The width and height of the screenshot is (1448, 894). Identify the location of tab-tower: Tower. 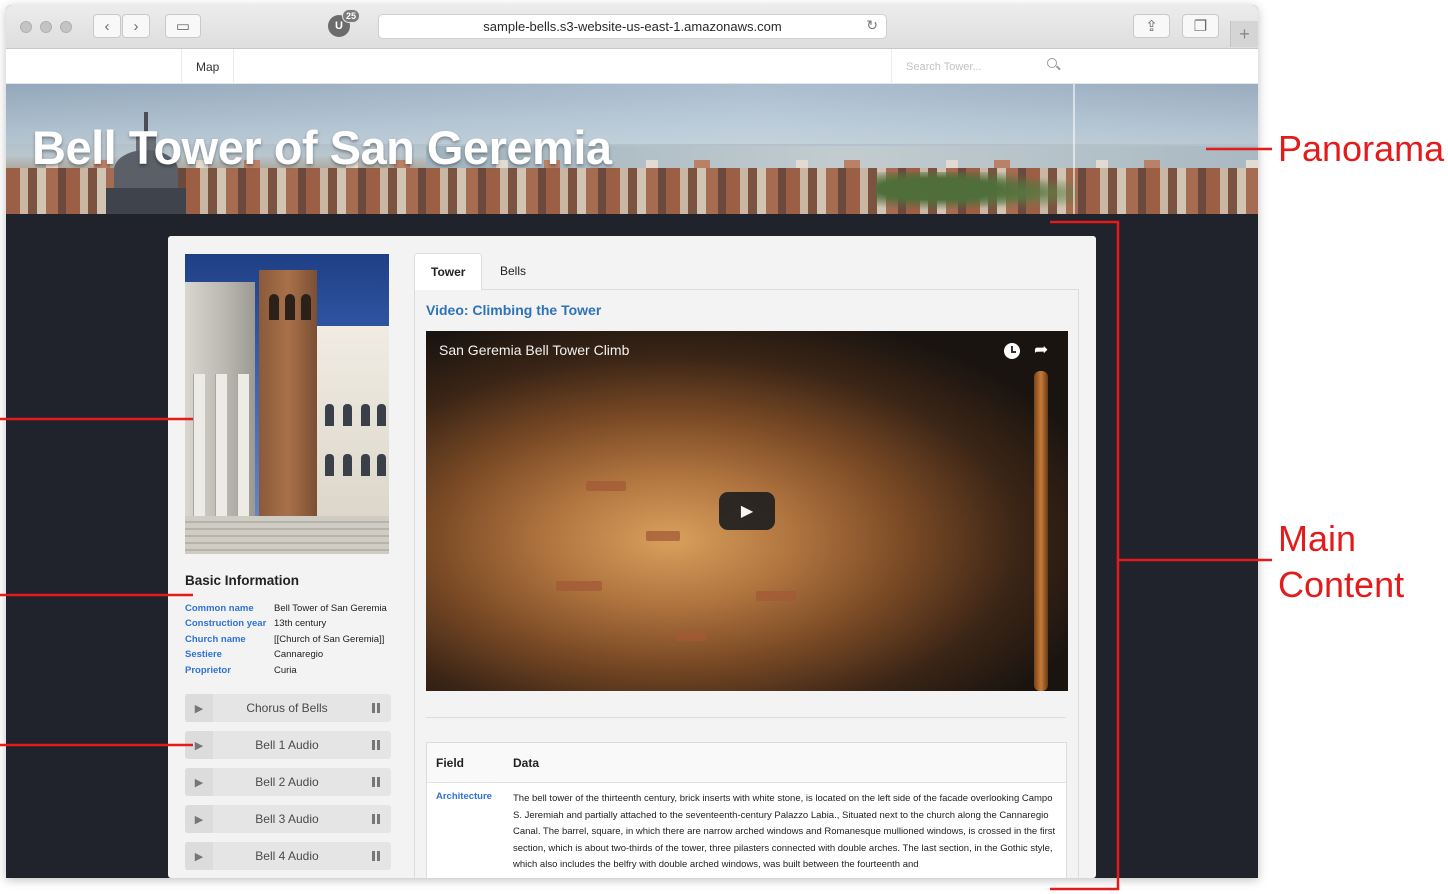
(448, 271).